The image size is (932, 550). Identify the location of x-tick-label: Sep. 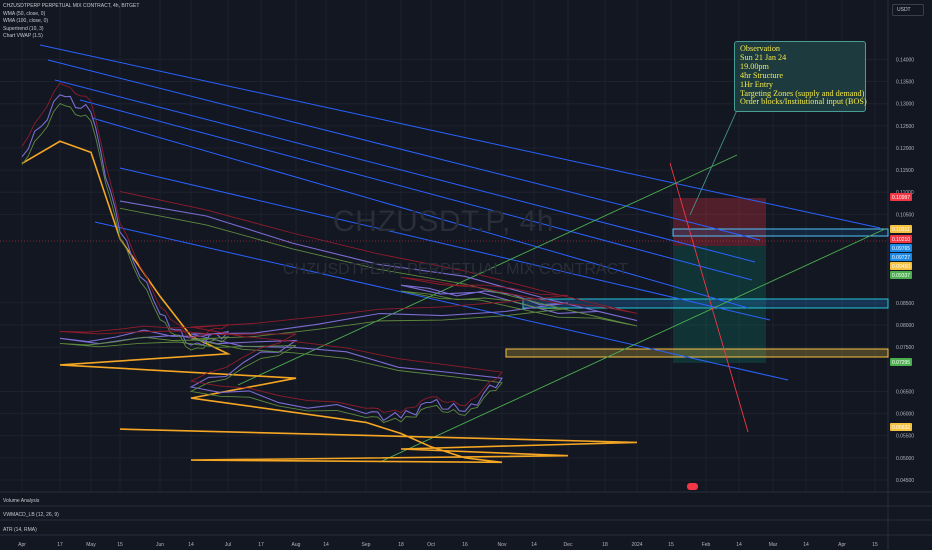
(366, 545).